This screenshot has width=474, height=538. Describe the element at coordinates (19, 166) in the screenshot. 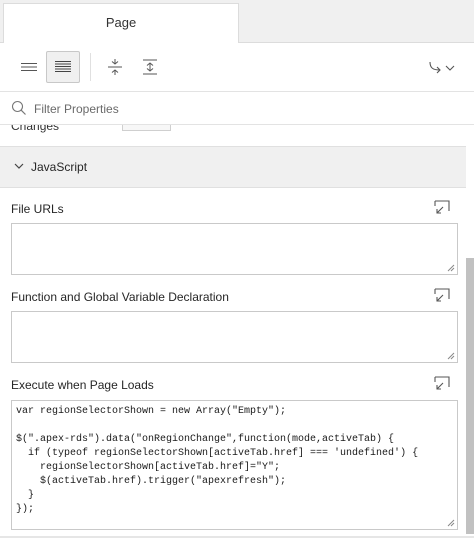

I see `chevron-down-icon` at that location.